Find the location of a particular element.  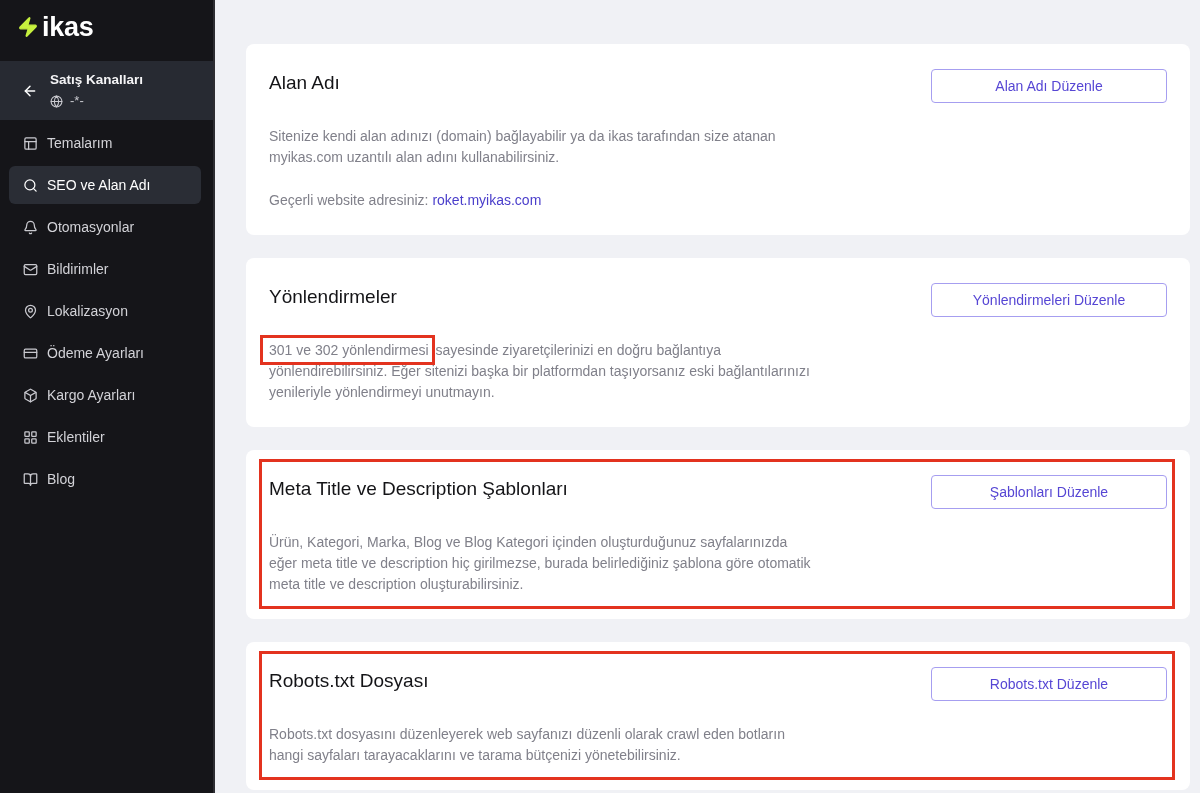

sidebar-item: Bildirimler is located at coordinates (105, 269).